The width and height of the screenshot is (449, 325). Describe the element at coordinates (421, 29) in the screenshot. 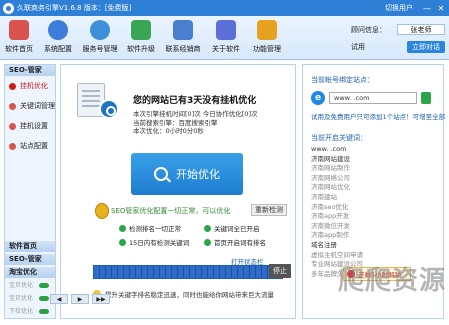

I see `consultant-name: 张老师` at that location.